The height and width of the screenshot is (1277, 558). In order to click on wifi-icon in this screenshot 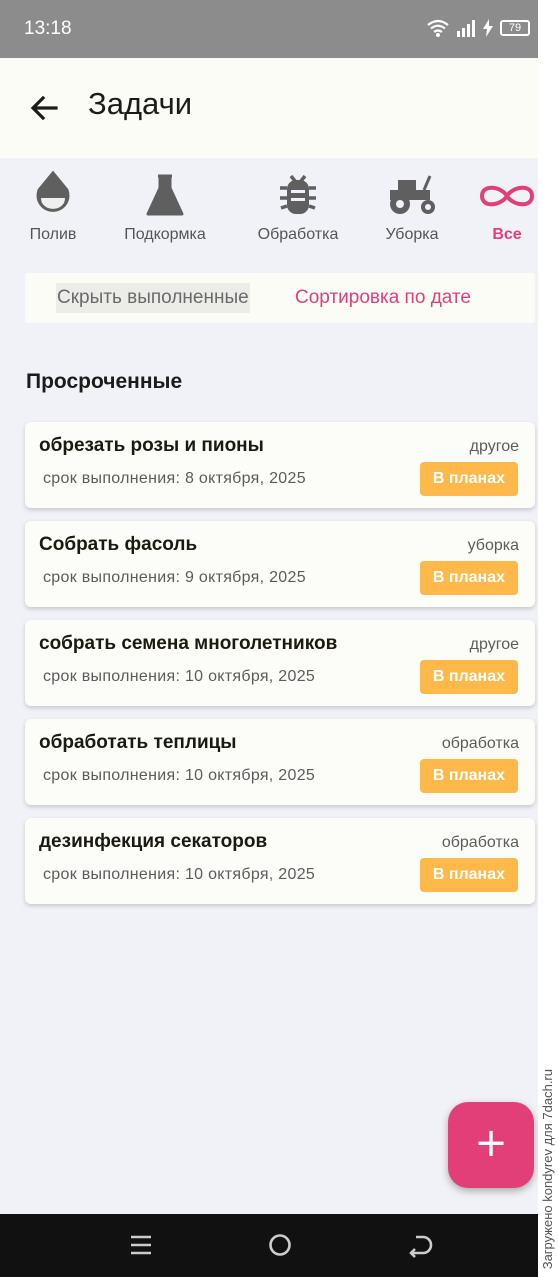, I will do `click(438, 28)`.